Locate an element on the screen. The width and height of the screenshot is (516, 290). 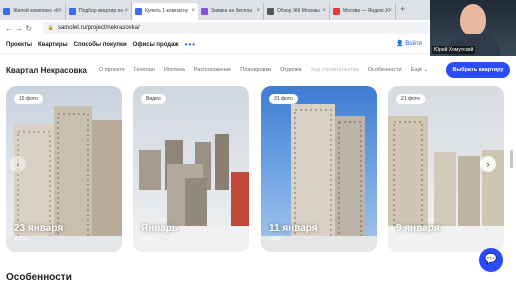
subnav-finish: Отделка is located at coordinates (291, 70).